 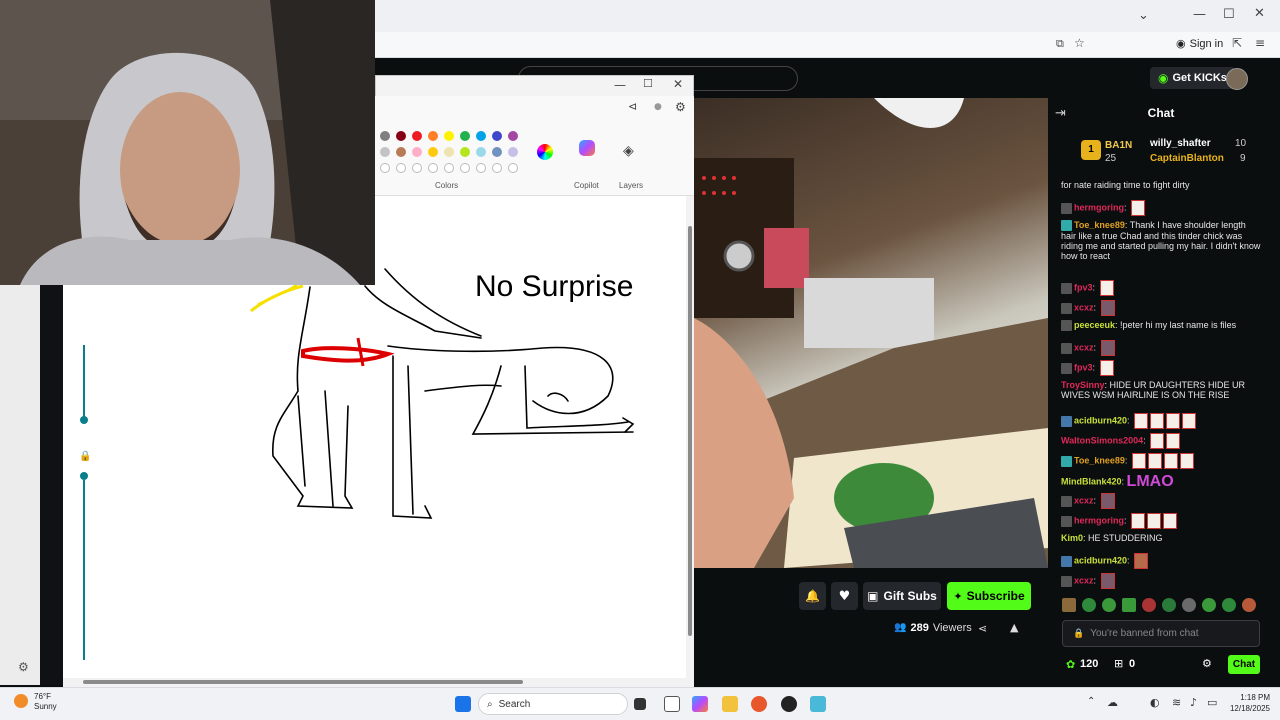 I want to click on chat-settings-icon: ⚙, so click(x=1207, y=663).